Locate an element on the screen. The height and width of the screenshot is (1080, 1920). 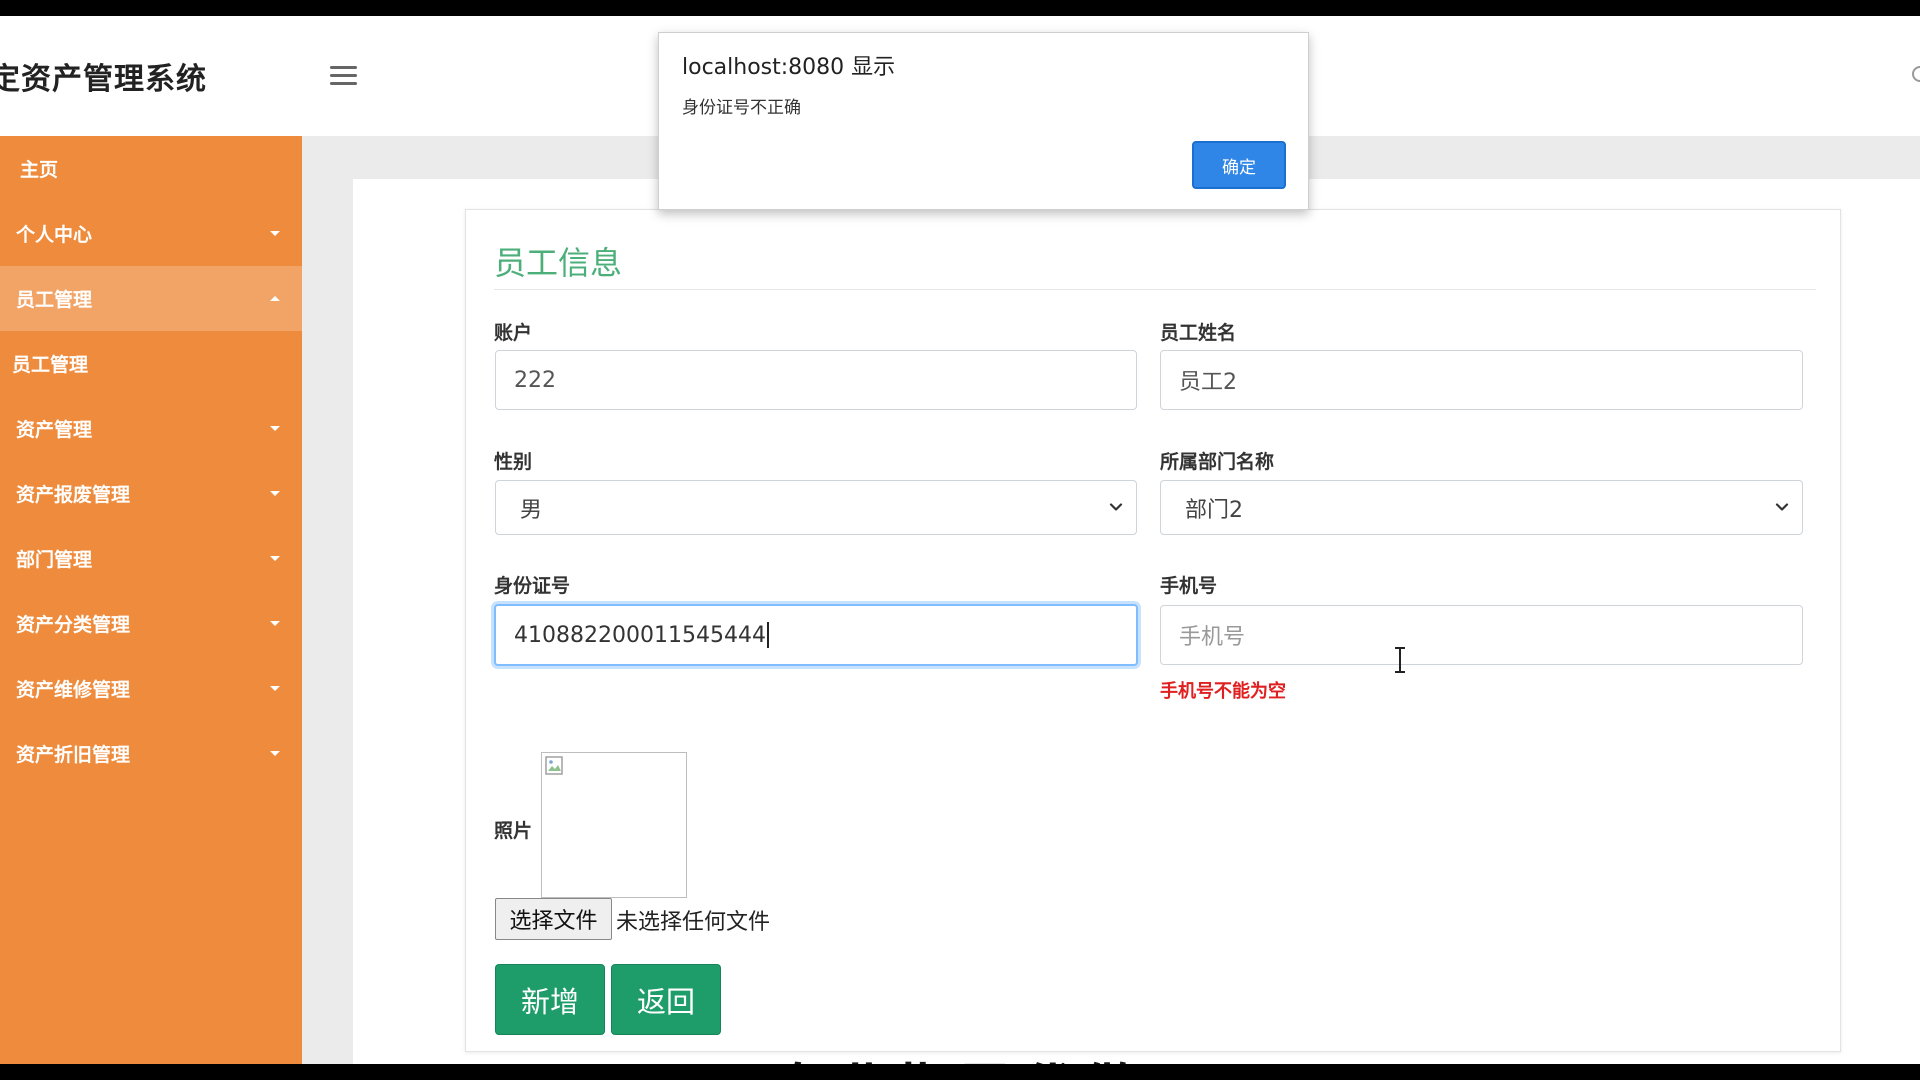
add-button: 新增 is located at coordinates (550, 999).